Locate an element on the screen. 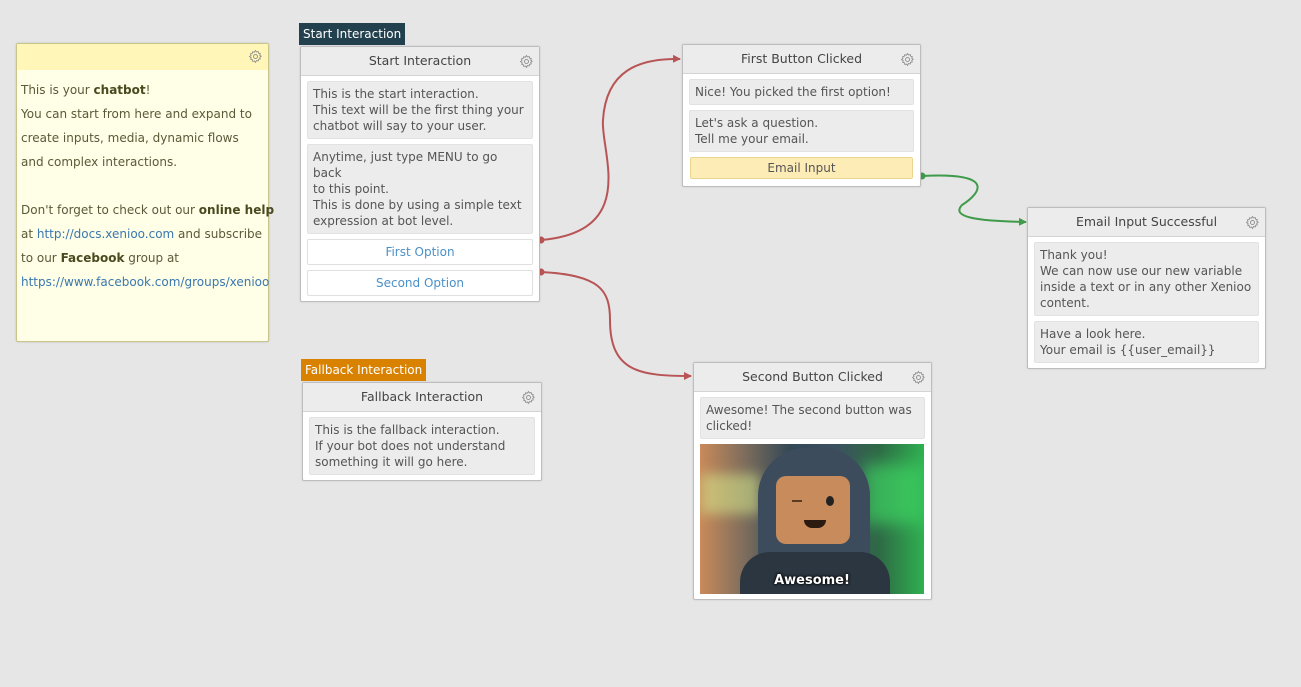 The height and width of the screenshot is (687, 1301). text-message: Awesome! The second button was clicked! is located at coordinates (812, 418).